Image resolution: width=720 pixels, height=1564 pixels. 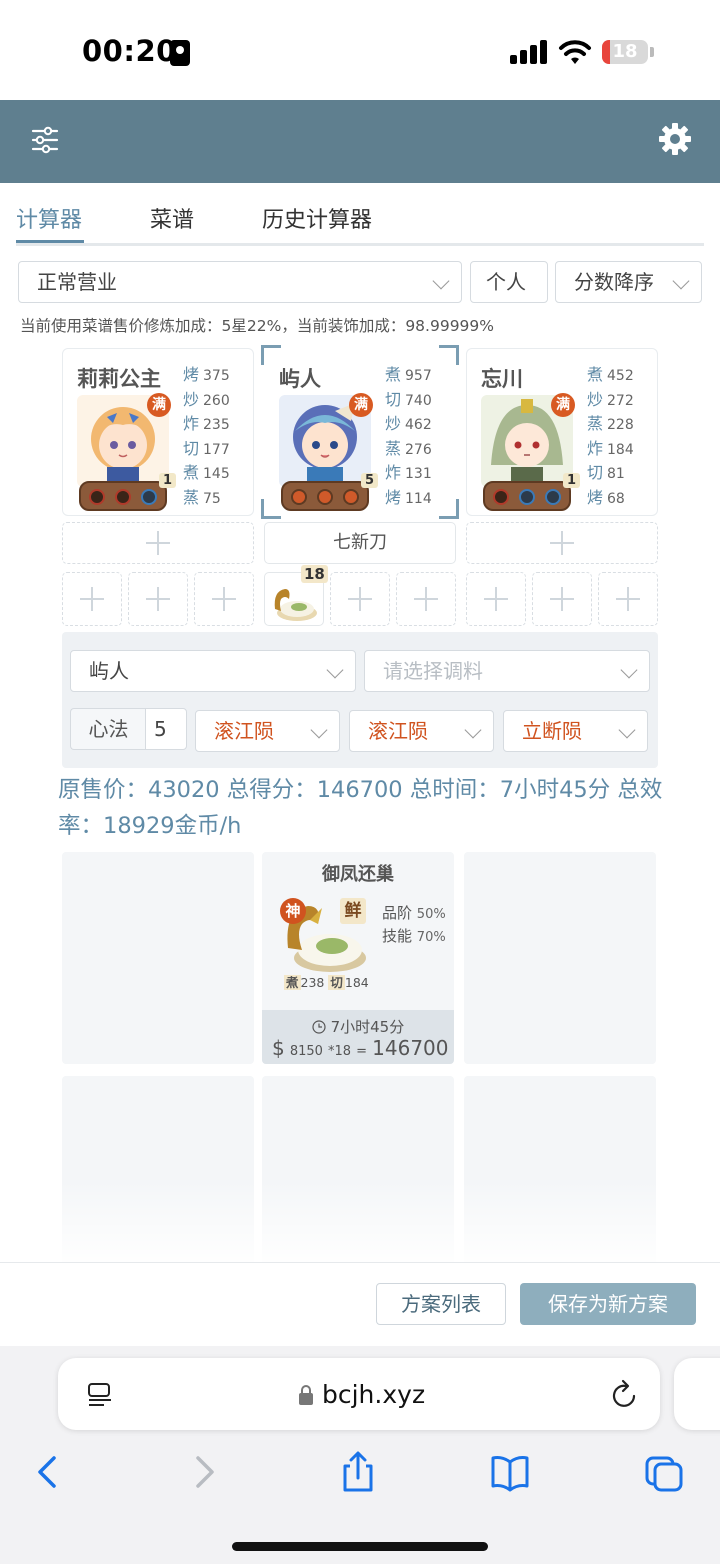 I want to click on app-header, so click(x=360, y=141).